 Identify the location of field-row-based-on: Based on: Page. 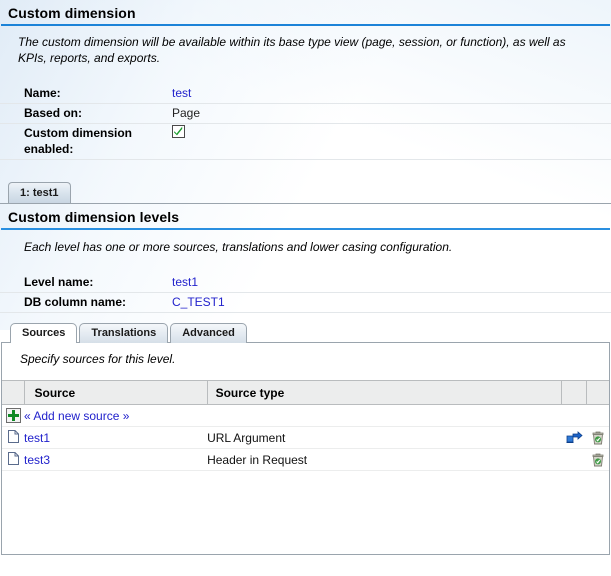
(305, 113).